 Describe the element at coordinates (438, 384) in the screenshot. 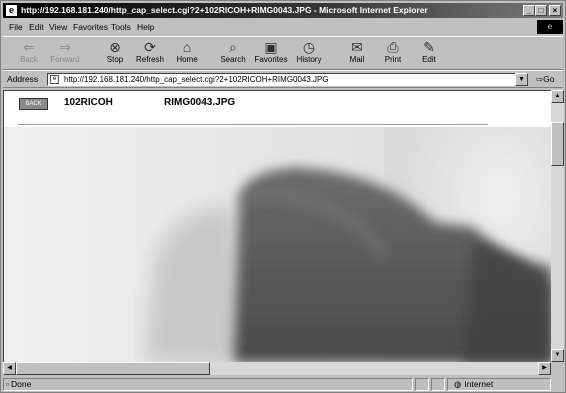

I see `status-pane-secure` at that location.